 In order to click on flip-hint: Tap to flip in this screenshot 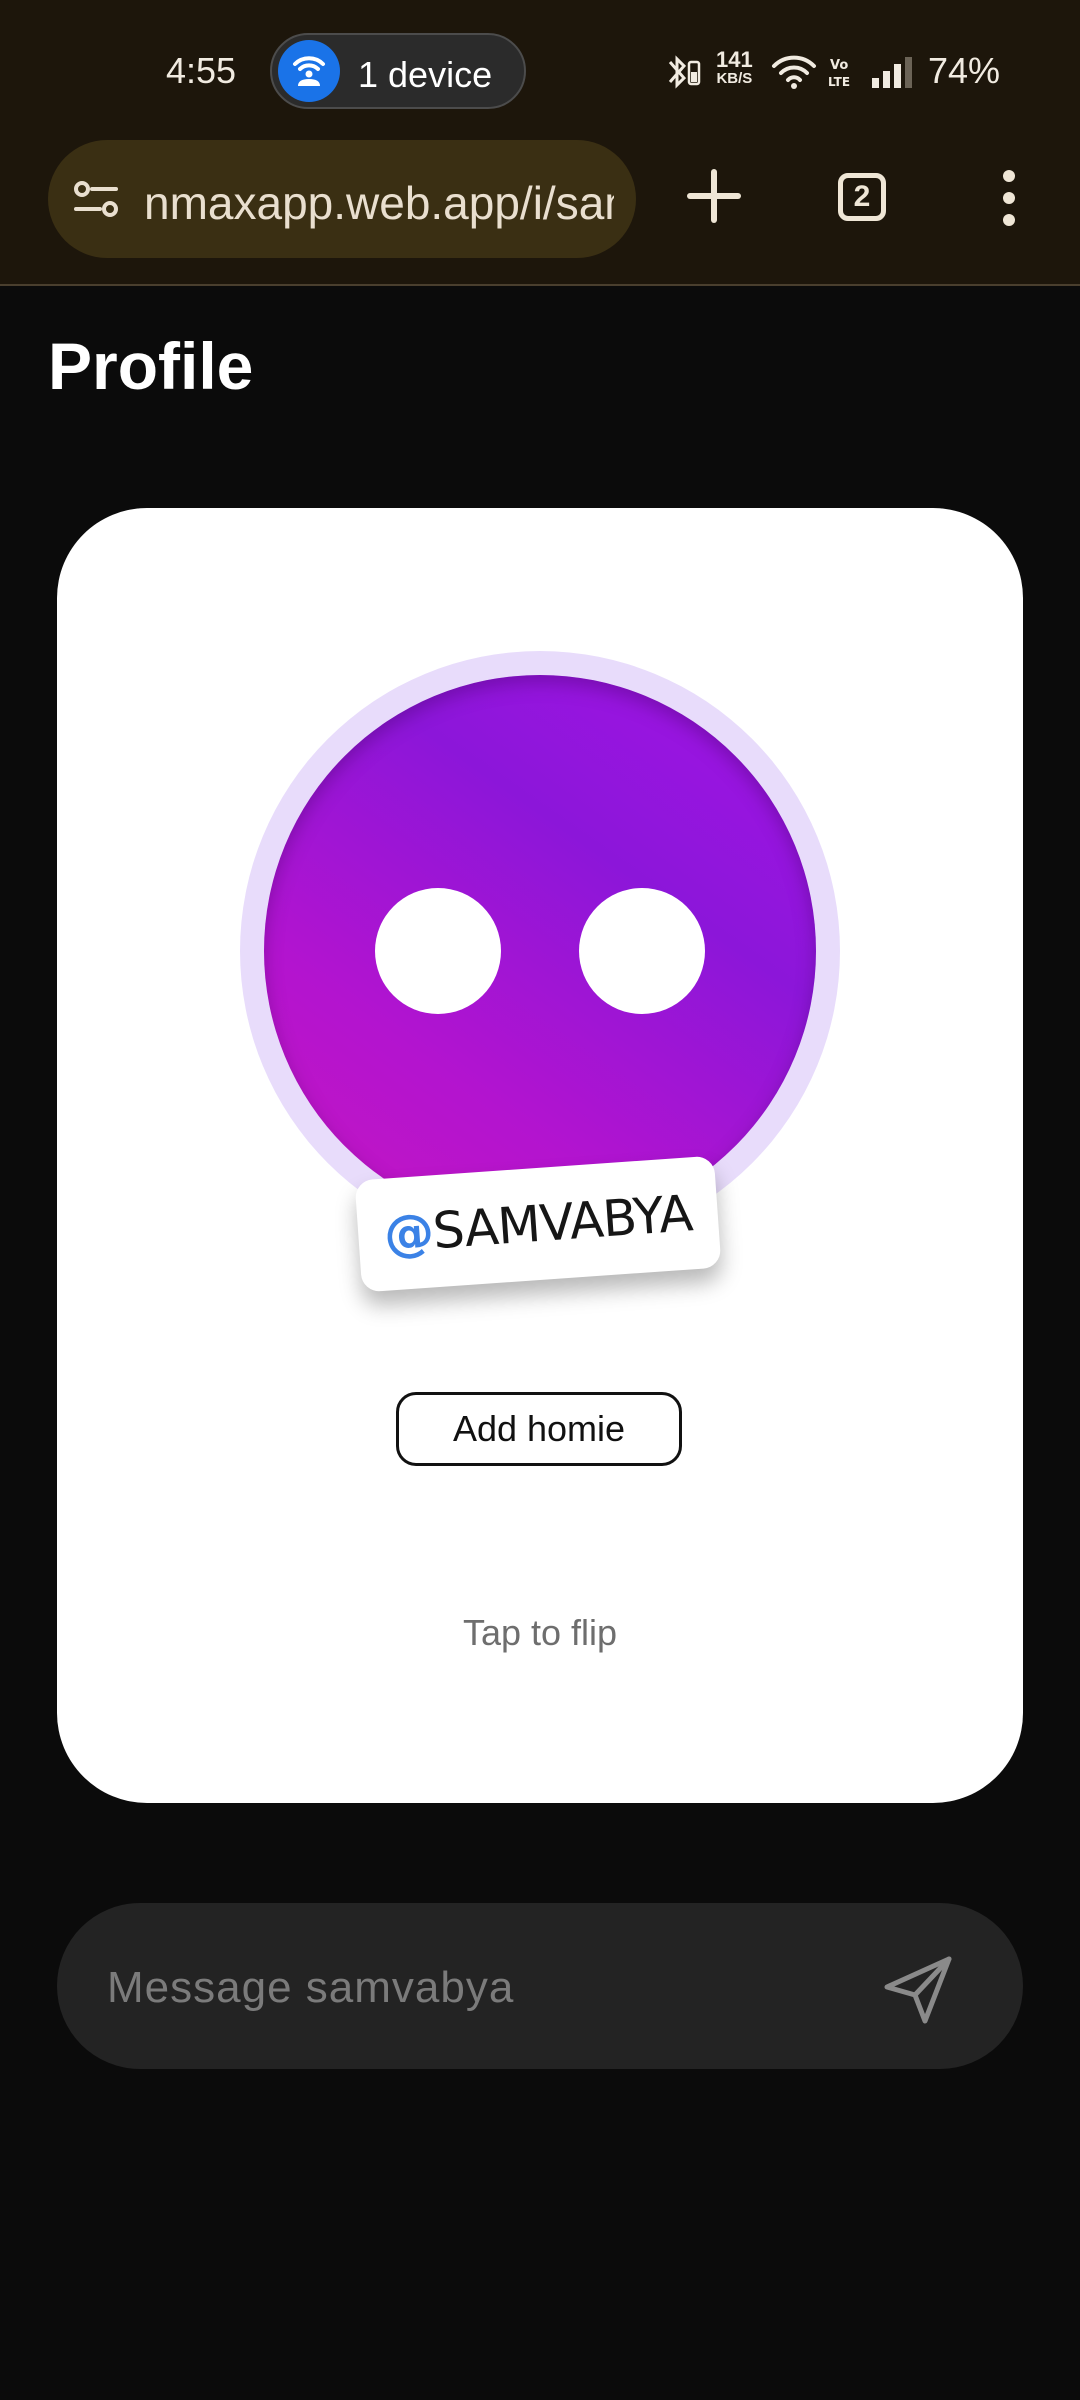, I will do `click(540, 1632)`.